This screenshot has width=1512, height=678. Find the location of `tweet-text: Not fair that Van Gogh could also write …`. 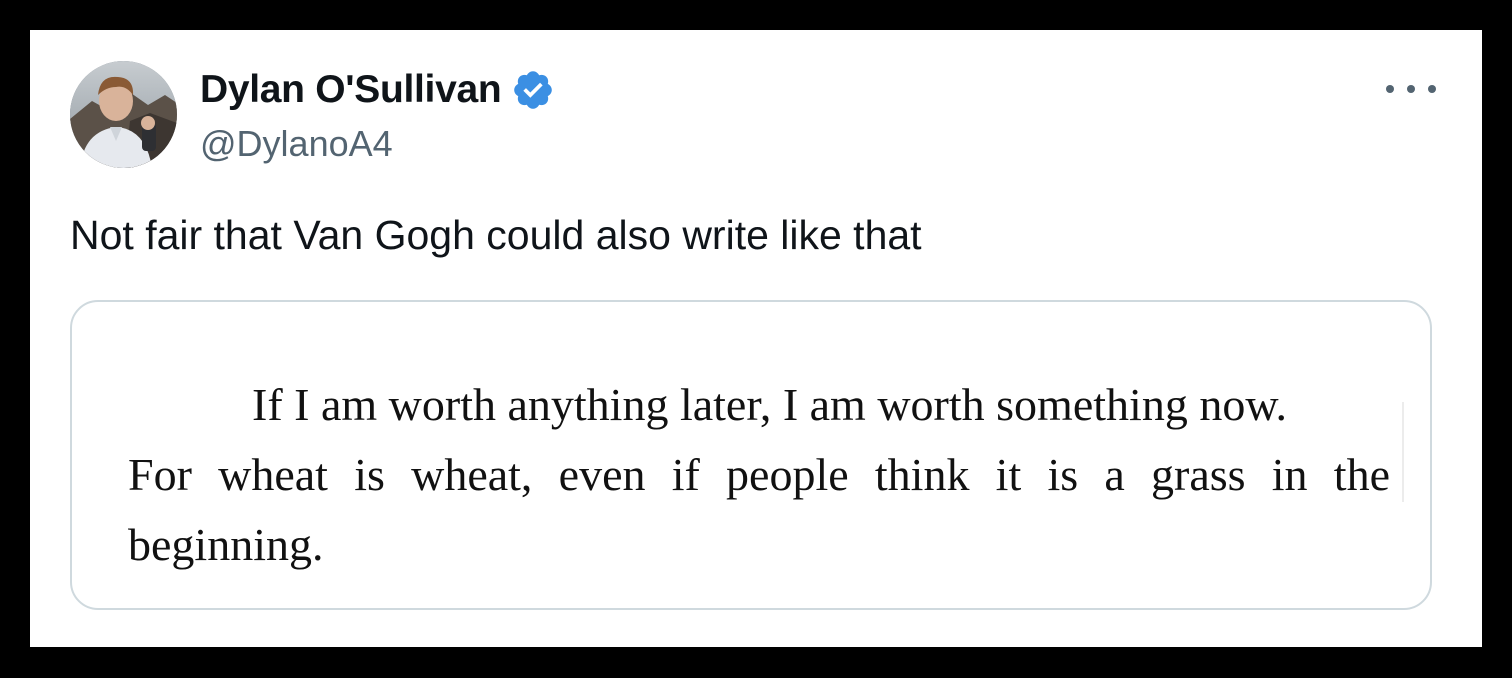

tweet-text: Not fair that Van Gogh could also write … is located at coordinates (496, 235).